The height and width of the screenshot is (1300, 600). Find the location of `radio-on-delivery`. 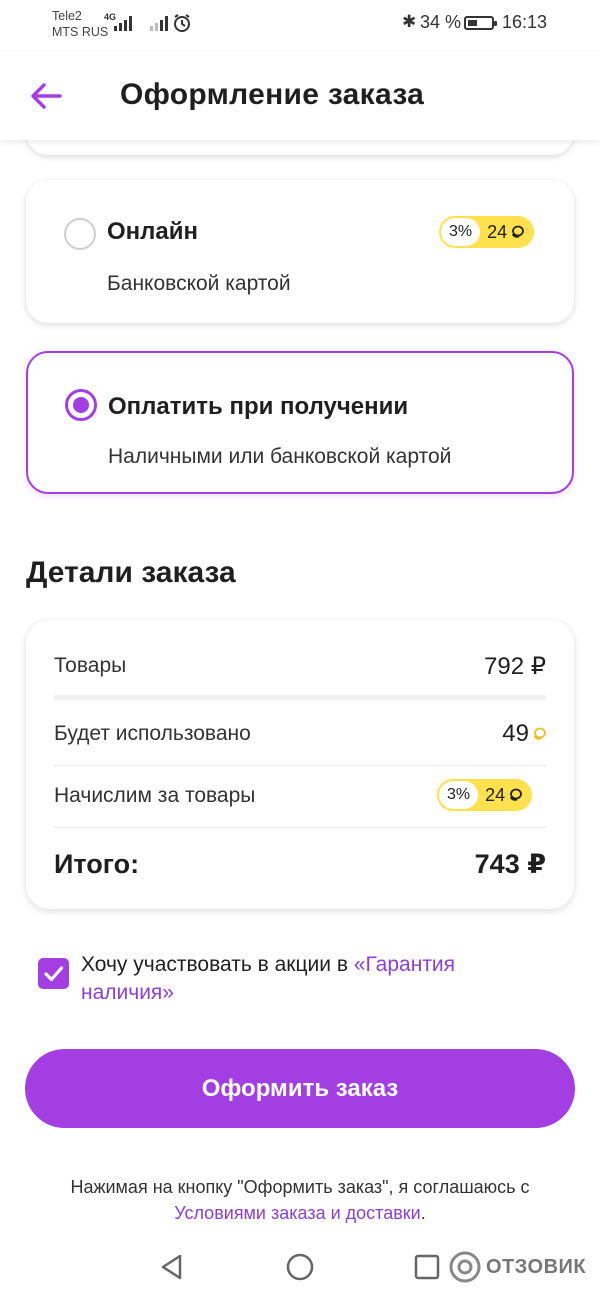

radio-on-delivery is located at coordinates (81, 405).